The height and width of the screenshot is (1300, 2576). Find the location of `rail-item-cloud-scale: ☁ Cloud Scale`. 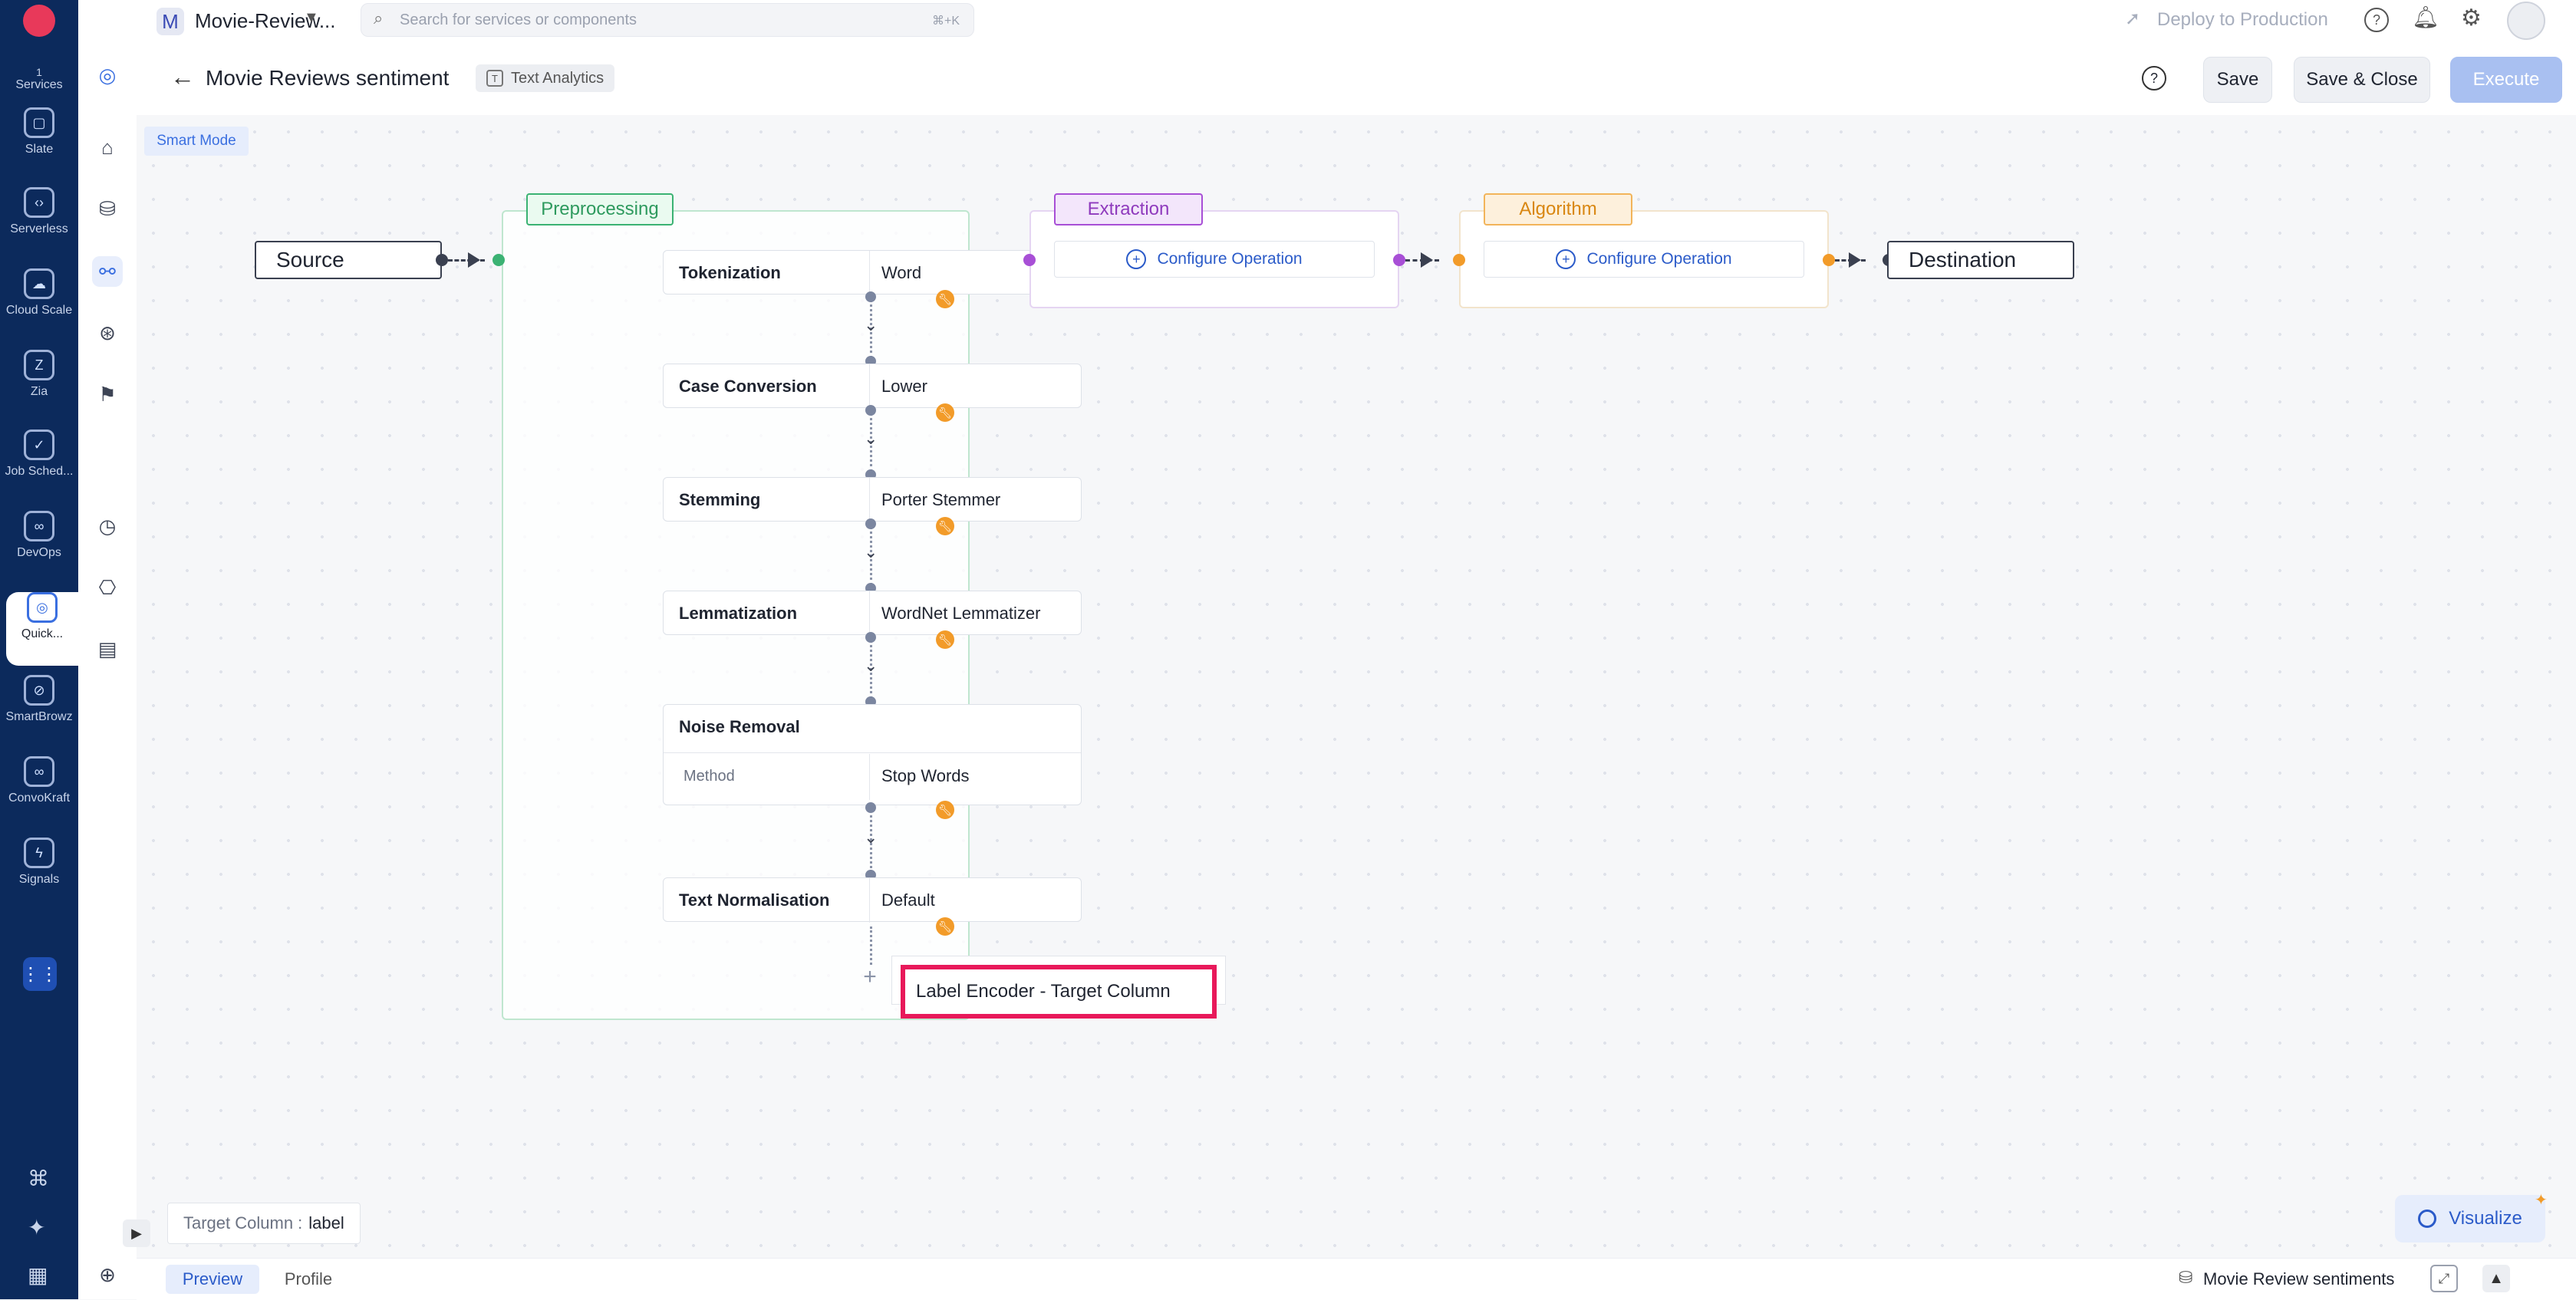

rail-item-cloud-scale: ☁ Cloud Scale is located at coordinates (39, 305).